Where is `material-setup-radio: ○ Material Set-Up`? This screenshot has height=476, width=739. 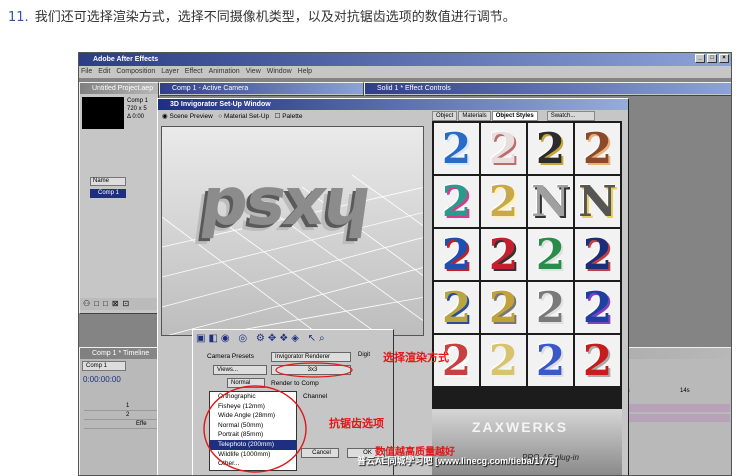
material-setup-radio: ○ Material Set-Up is located at coordinates (243, 116).